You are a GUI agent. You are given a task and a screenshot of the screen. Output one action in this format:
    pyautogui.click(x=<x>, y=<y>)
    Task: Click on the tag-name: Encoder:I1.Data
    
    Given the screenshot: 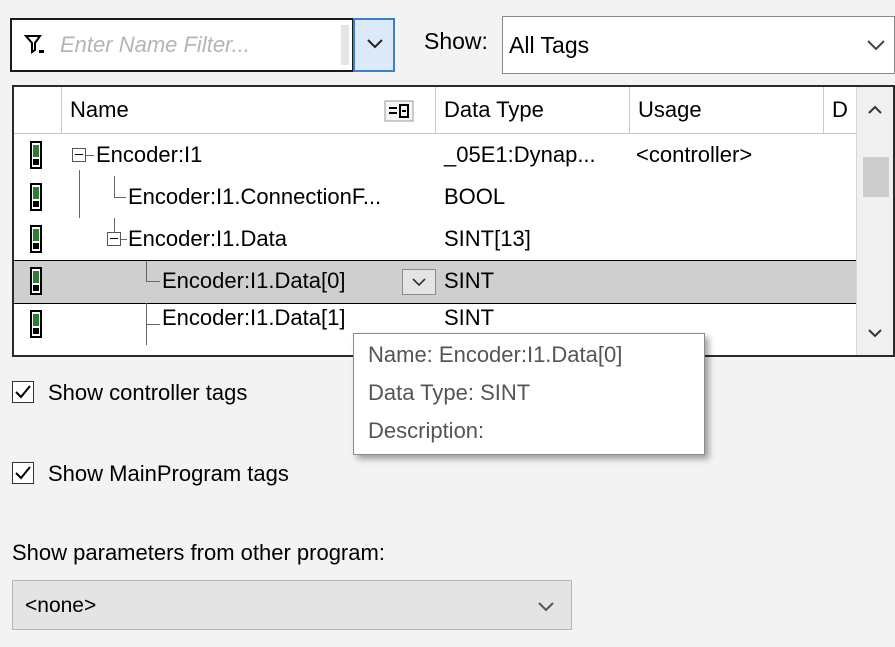 What is the action you would take?
    pyautogui.click(x=207, y=238)
    